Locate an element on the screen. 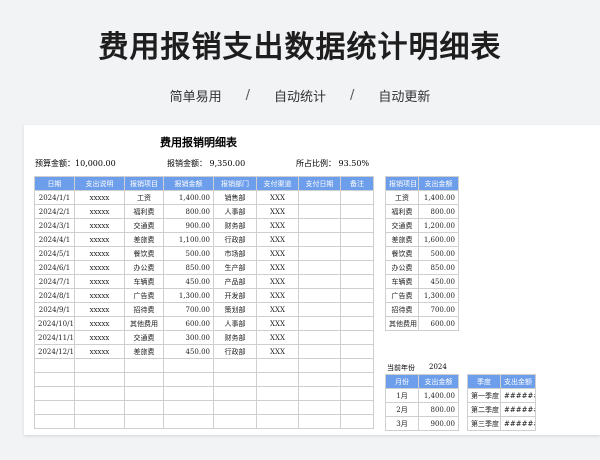 This screenshot has width=600, height=460. table-cell: 300.00 is located at coordinates (188, 337).